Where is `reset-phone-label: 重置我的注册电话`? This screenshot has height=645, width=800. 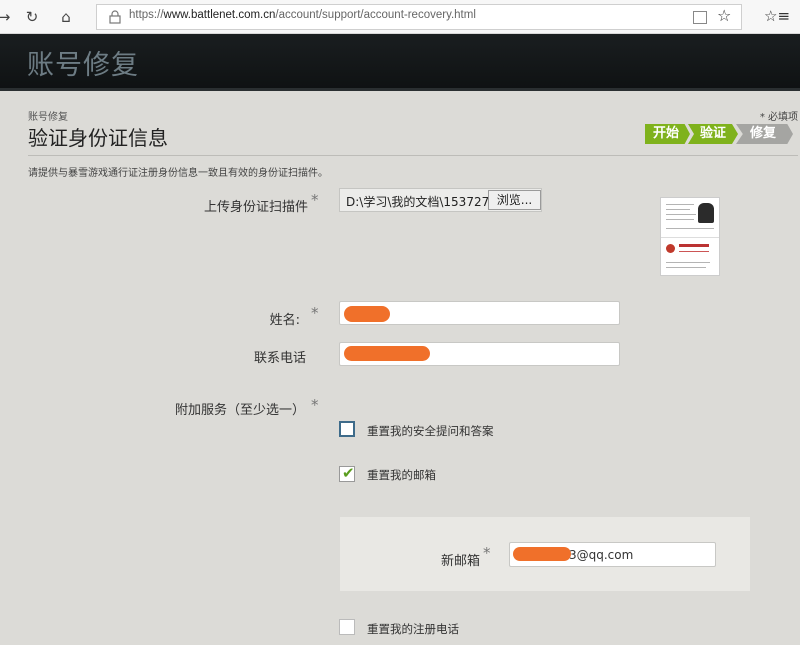 reset-phone-label: 重置我的注册电话 is located at coordinates (413, 629).